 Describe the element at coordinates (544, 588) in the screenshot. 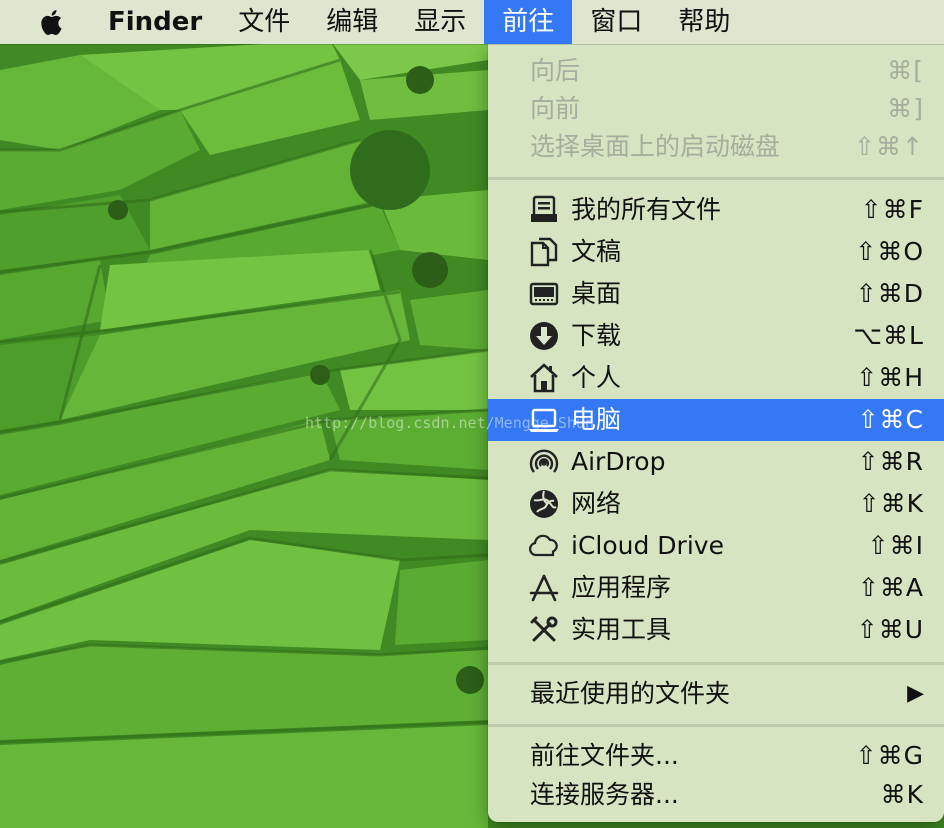

I see `applications-icon` at that location.